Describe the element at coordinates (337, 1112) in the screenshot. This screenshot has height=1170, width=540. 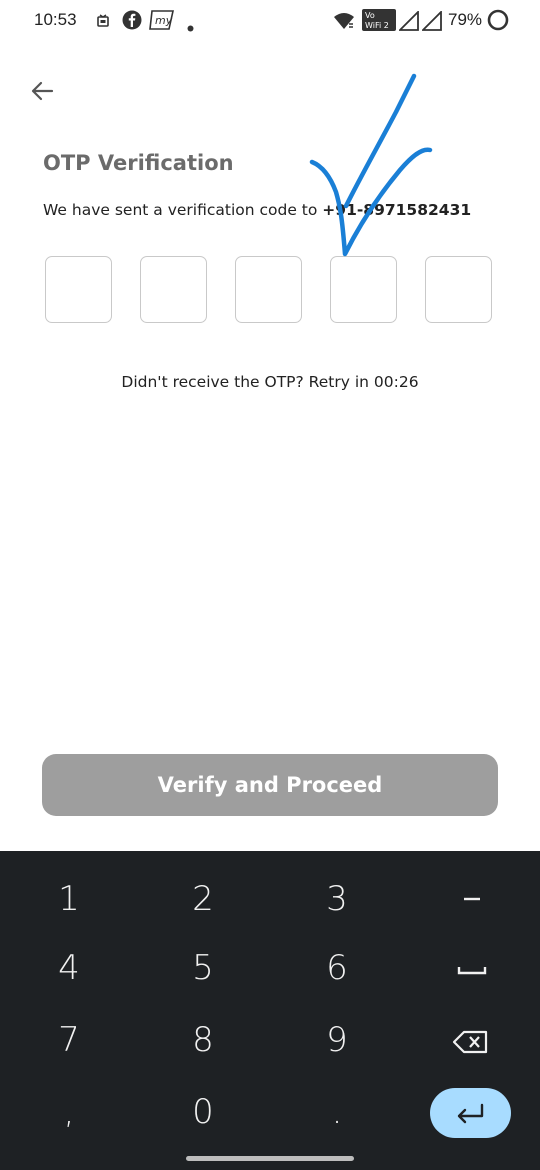
I see `key-period: .` at that location.